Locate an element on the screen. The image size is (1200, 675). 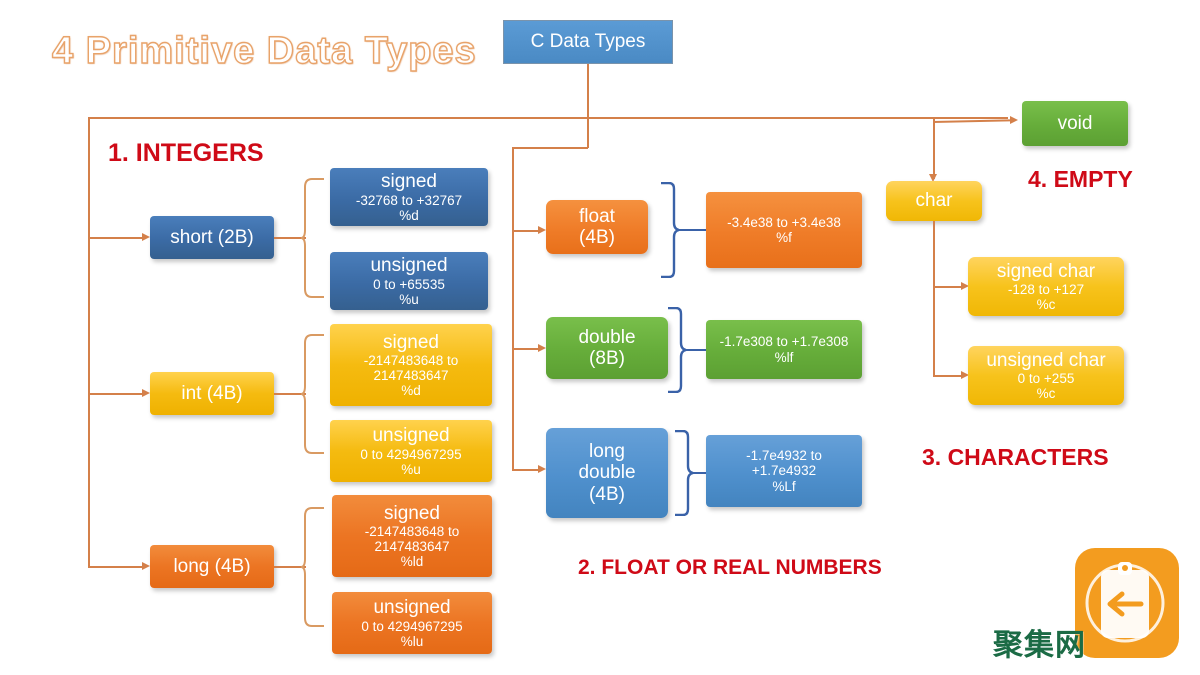
clipboard-back-arrow-icon is located at coordinates (1125, 602).